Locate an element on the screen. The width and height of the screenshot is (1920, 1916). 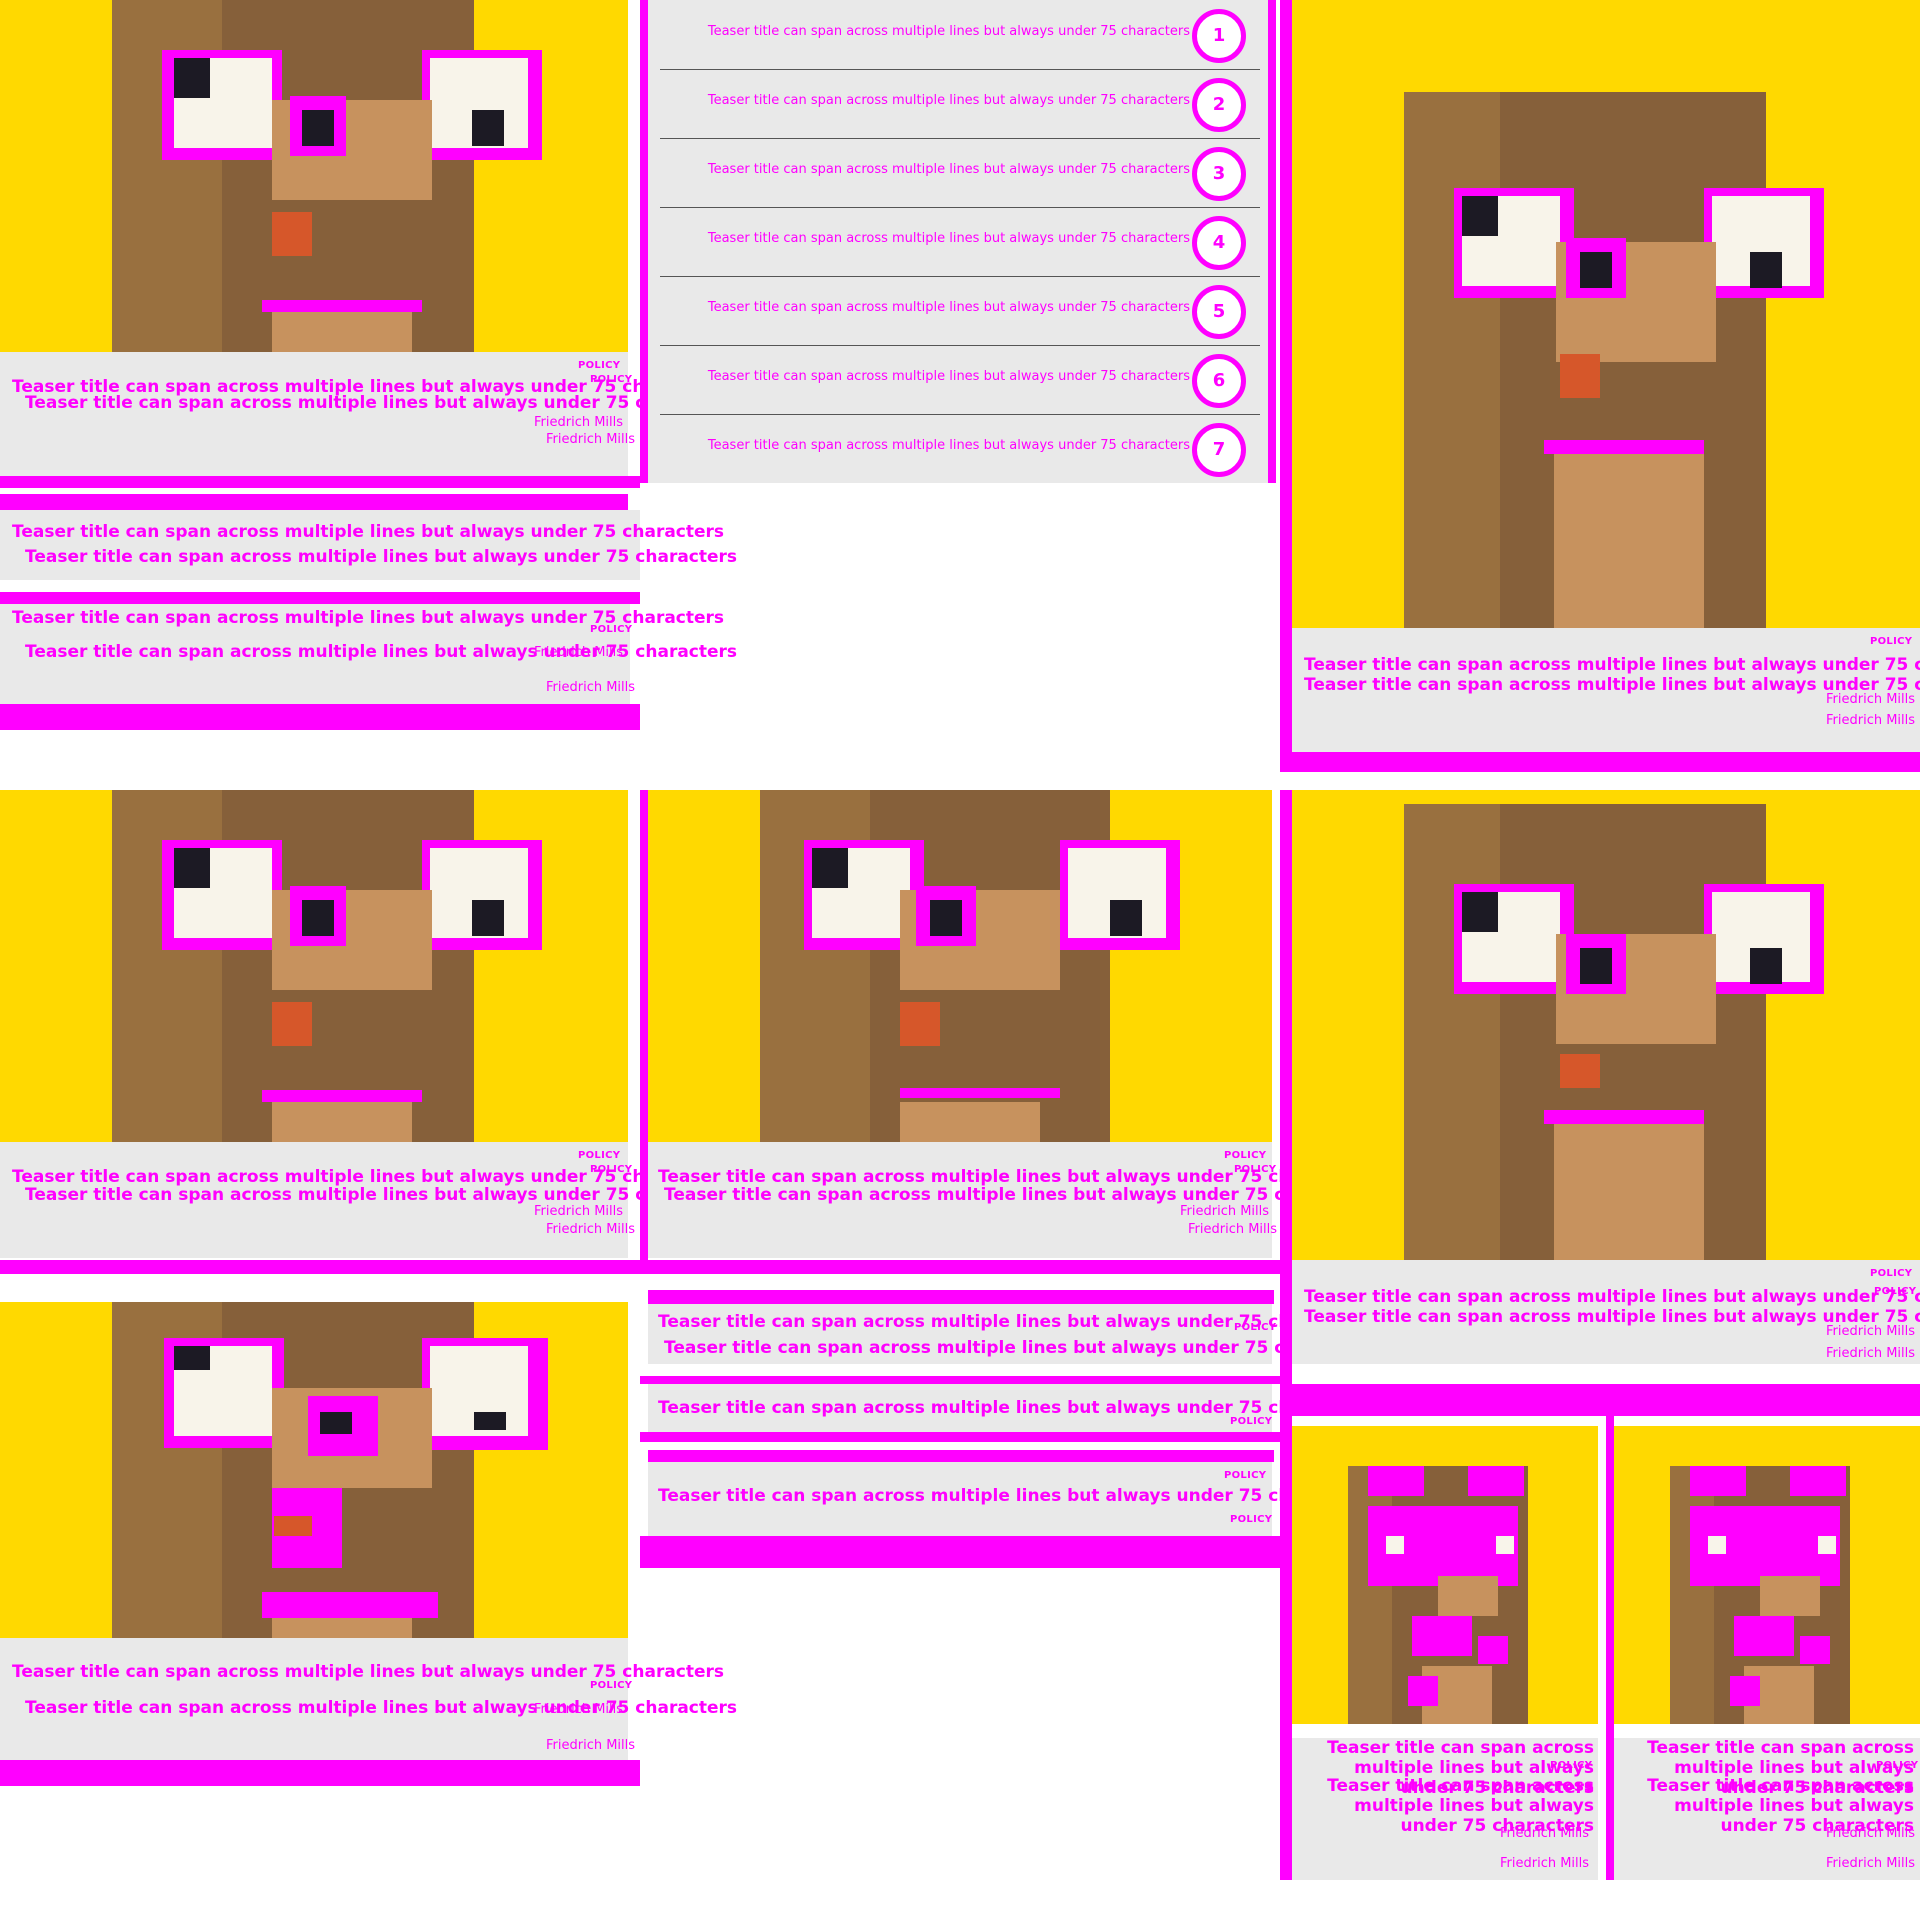
list-item-number: 6 is located at coordinates (1219, 381).